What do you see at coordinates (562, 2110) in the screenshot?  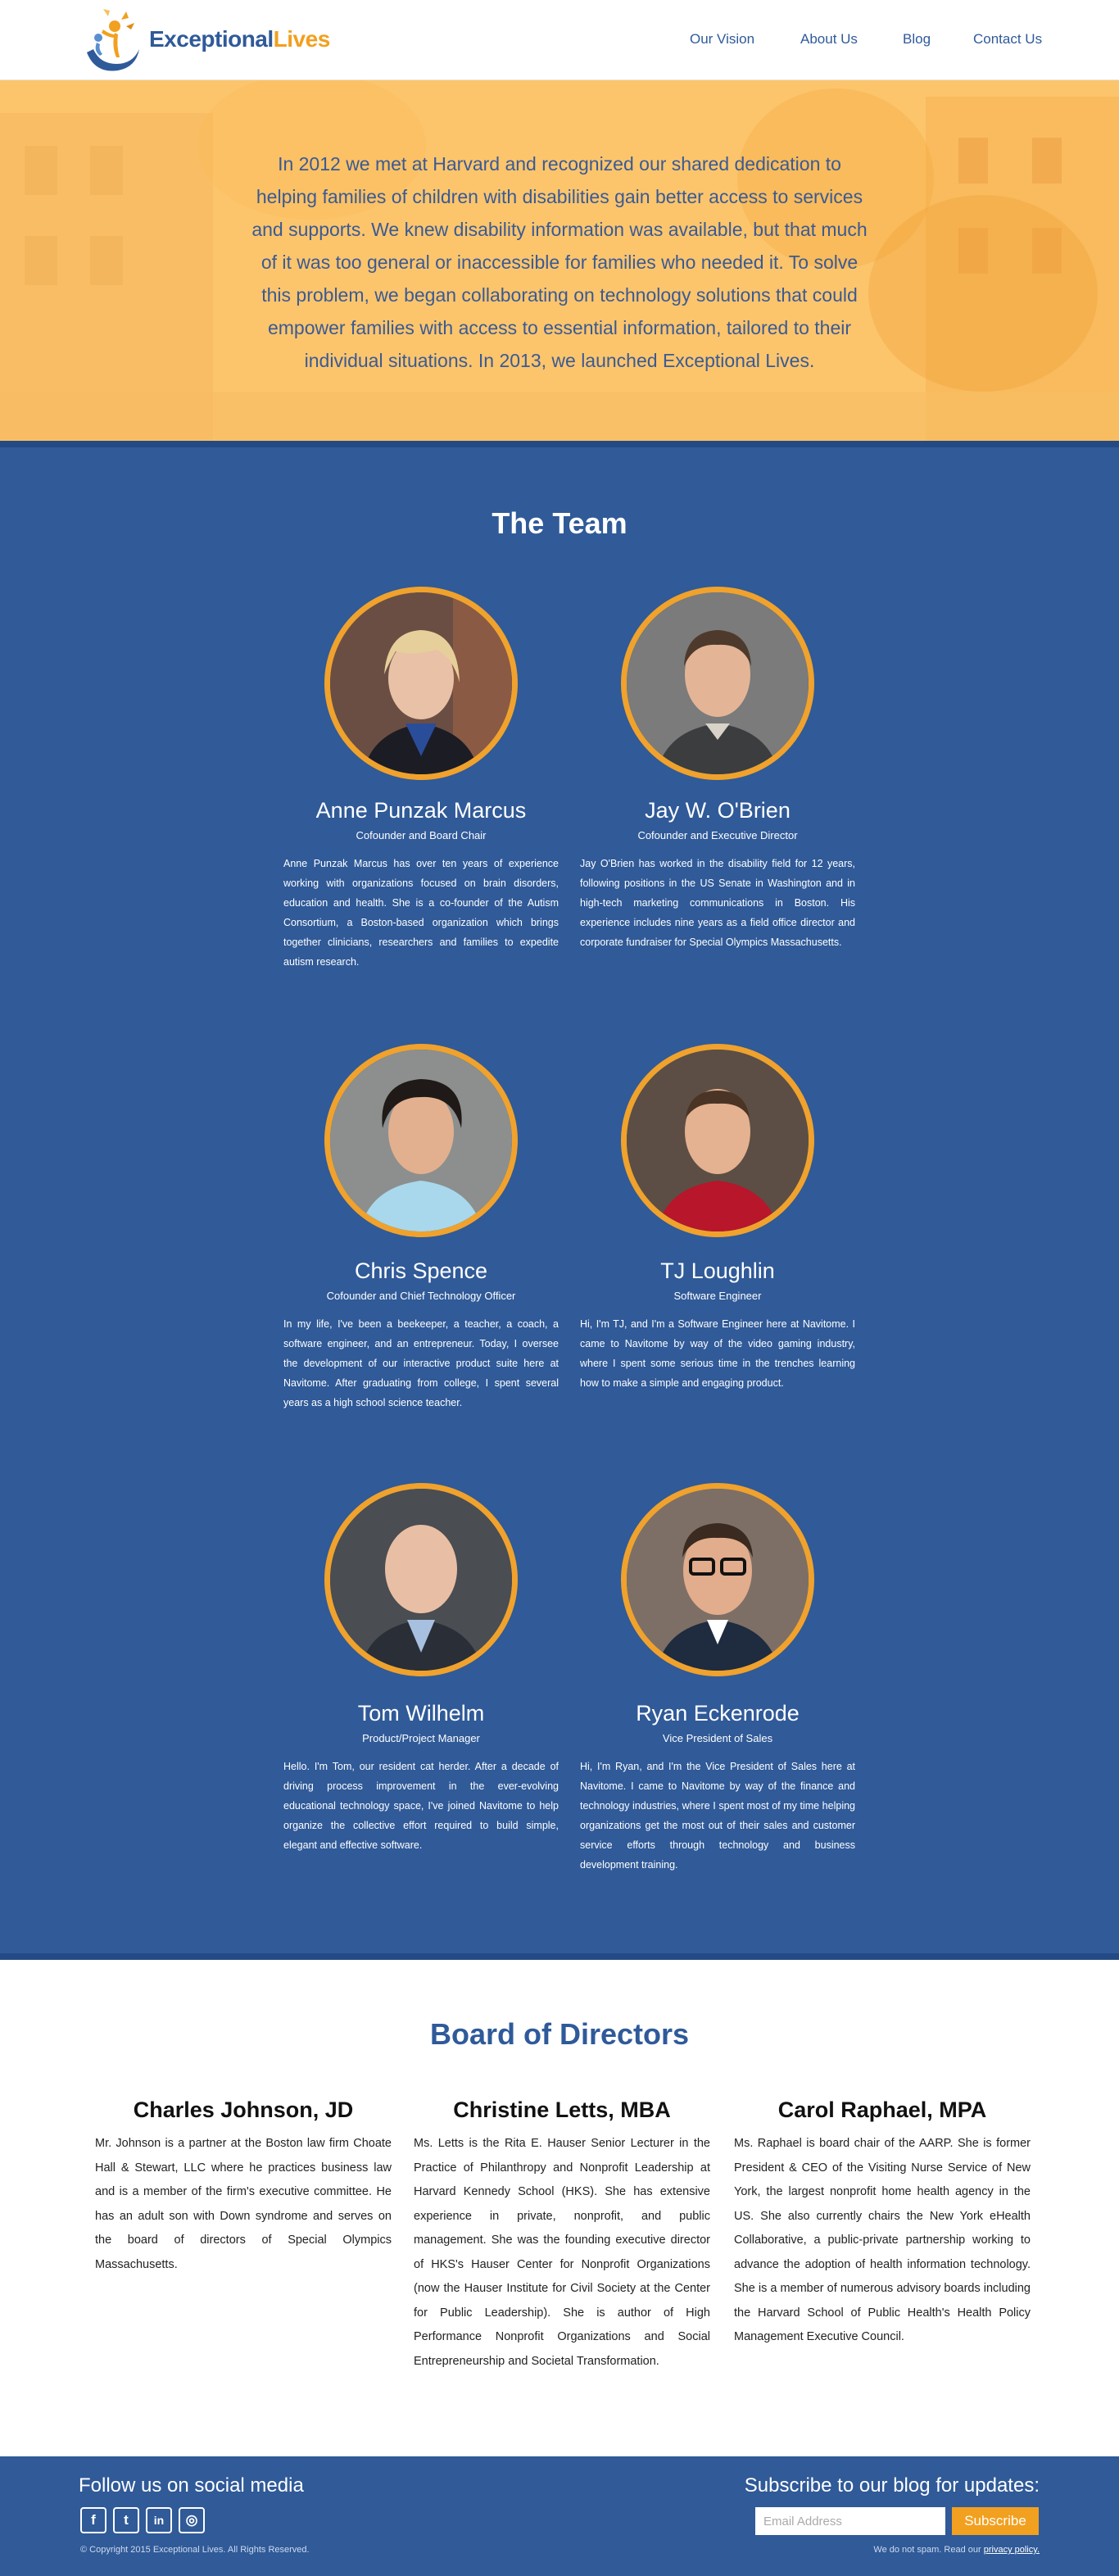 I see `director-name: Christine Letts, MBA` at bounding box center [562, 2110].